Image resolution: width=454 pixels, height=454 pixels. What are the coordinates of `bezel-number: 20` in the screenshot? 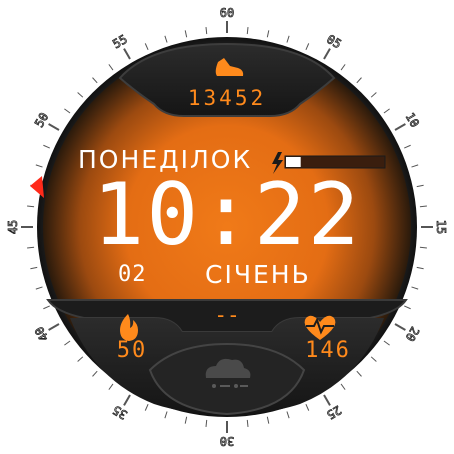 It's located at (412, 334).